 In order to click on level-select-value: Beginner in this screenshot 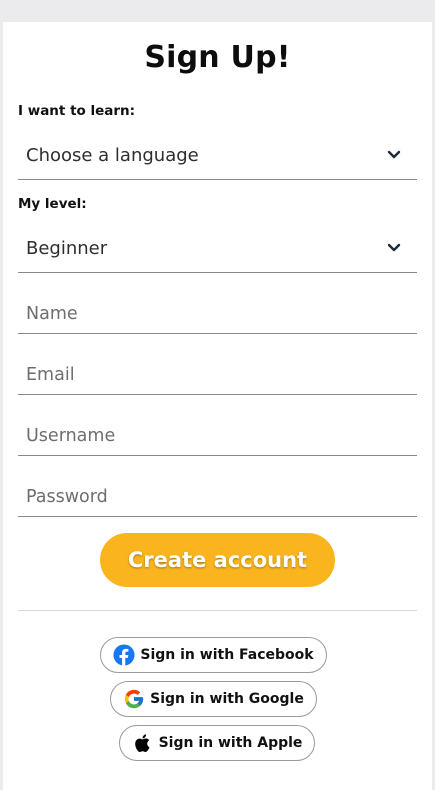, I will do `click(67, 248)`.